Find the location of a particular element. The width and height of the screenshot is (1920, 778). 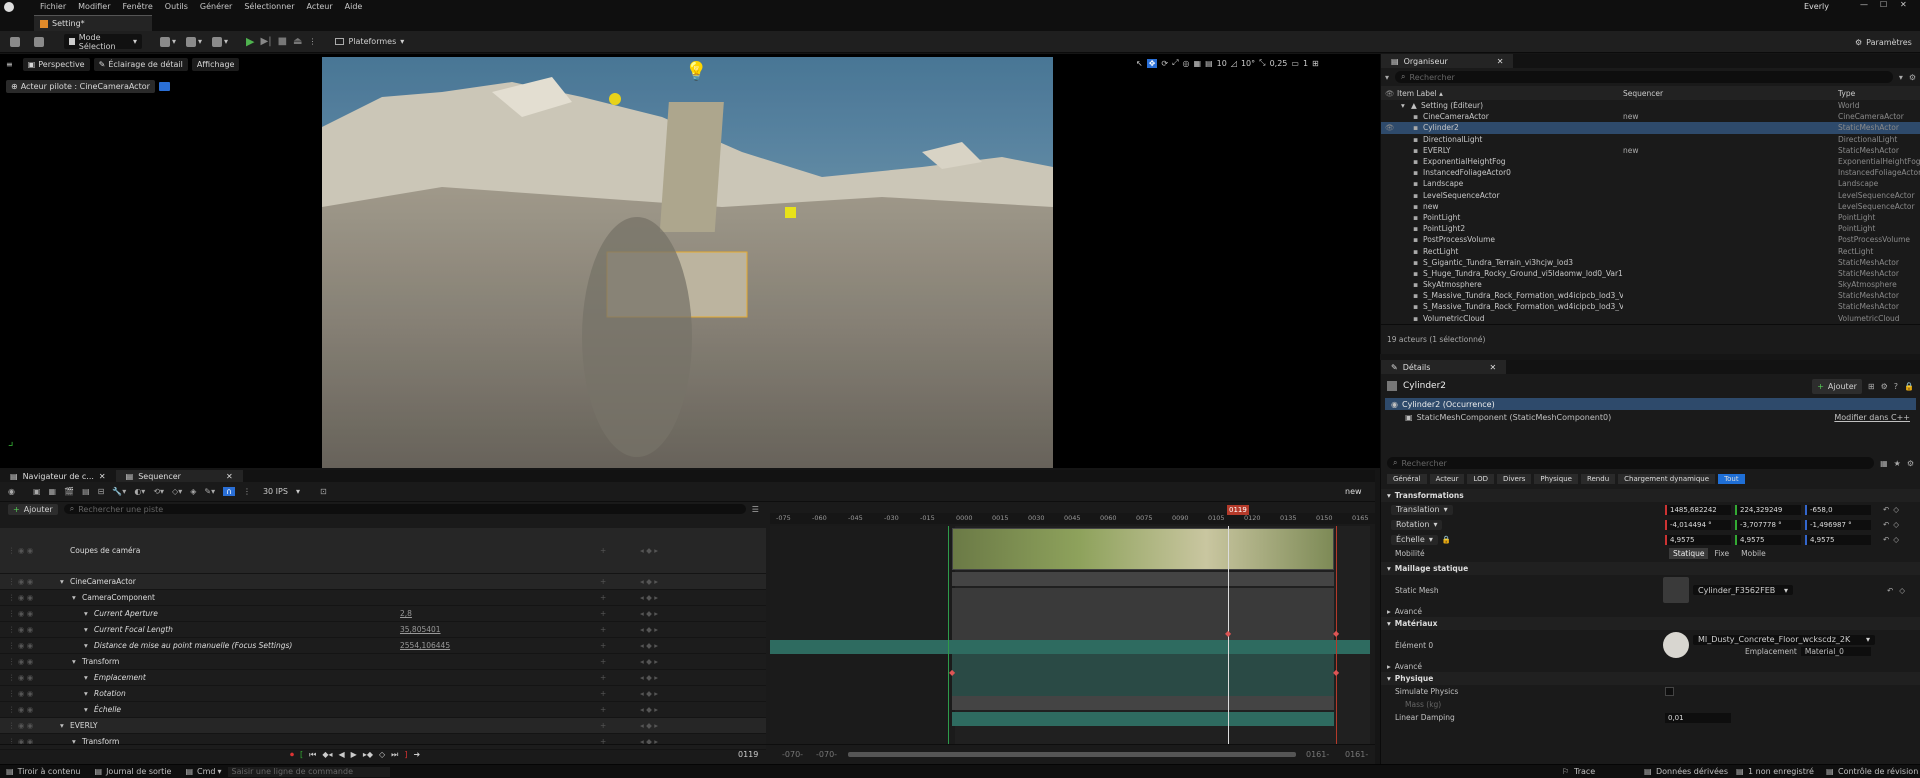

revision-control-button: Contrôle de révision is located at coordinates (1878, 771).